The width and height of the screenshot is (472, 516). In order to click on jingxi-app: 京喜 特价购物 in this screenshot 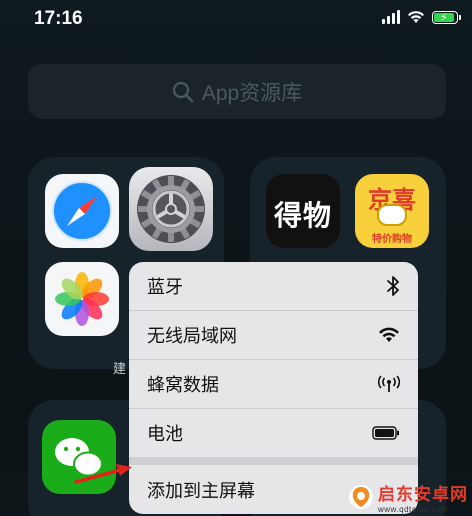, I will do `click(392, 211)`.